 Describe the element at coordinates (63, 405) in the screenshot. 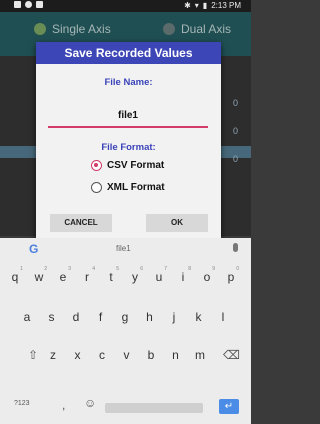

I see `comma-key: ,` at that location.